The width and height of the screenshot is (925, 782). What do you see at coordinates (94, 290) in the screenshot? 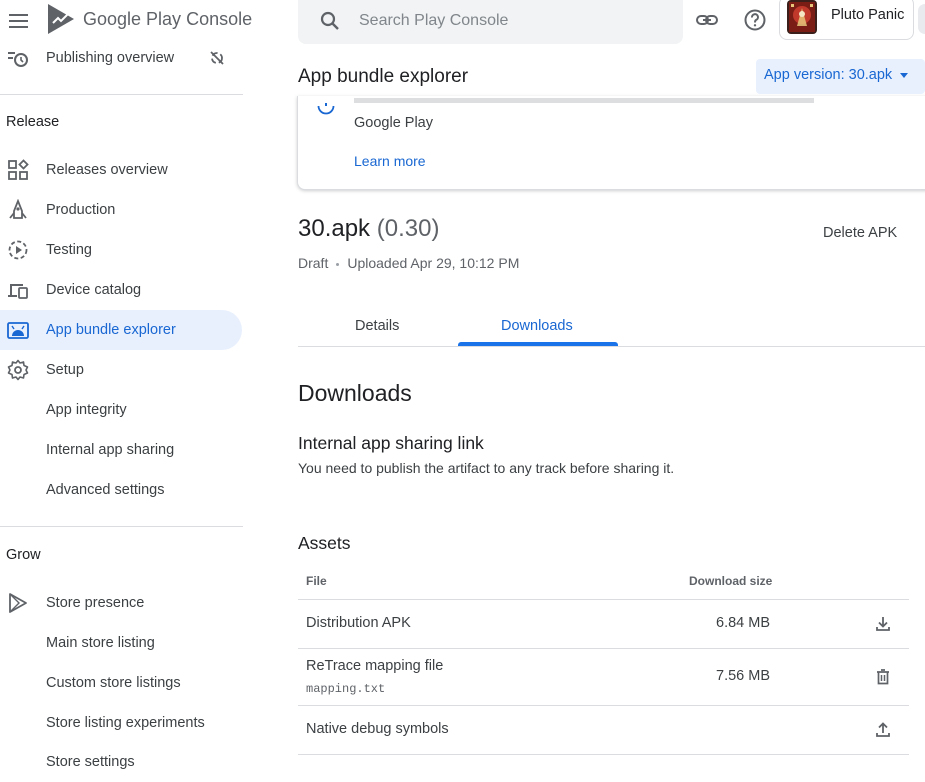
I see `sidebar-item-label: Device catalog` at bounding box center [94, 290].